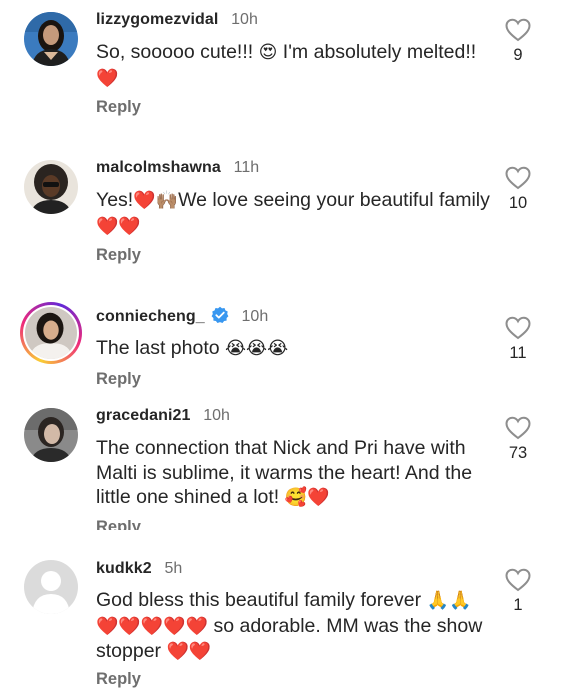 The image size is (568, 700). I want to click on username: lizzygomezvidal, so click(157, 19).